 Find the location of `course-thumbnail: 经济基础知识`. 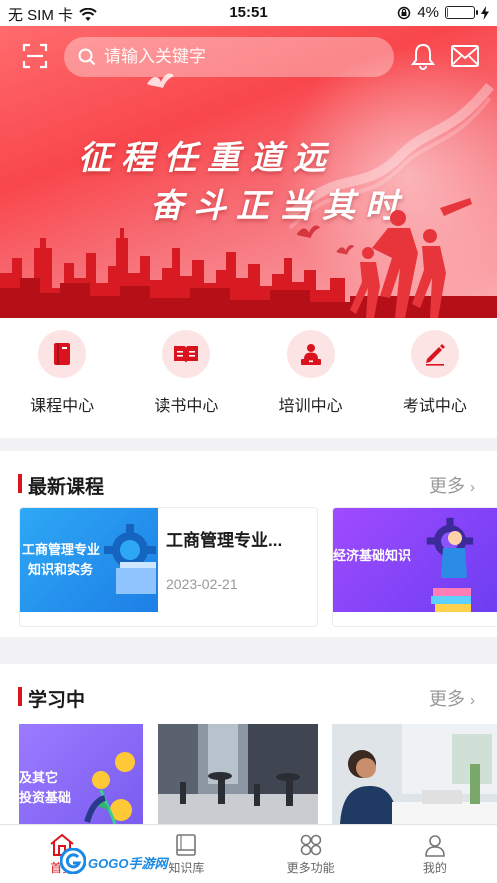

course-thumbnail: 经济基础知识 is located at coordinates (415, 560).